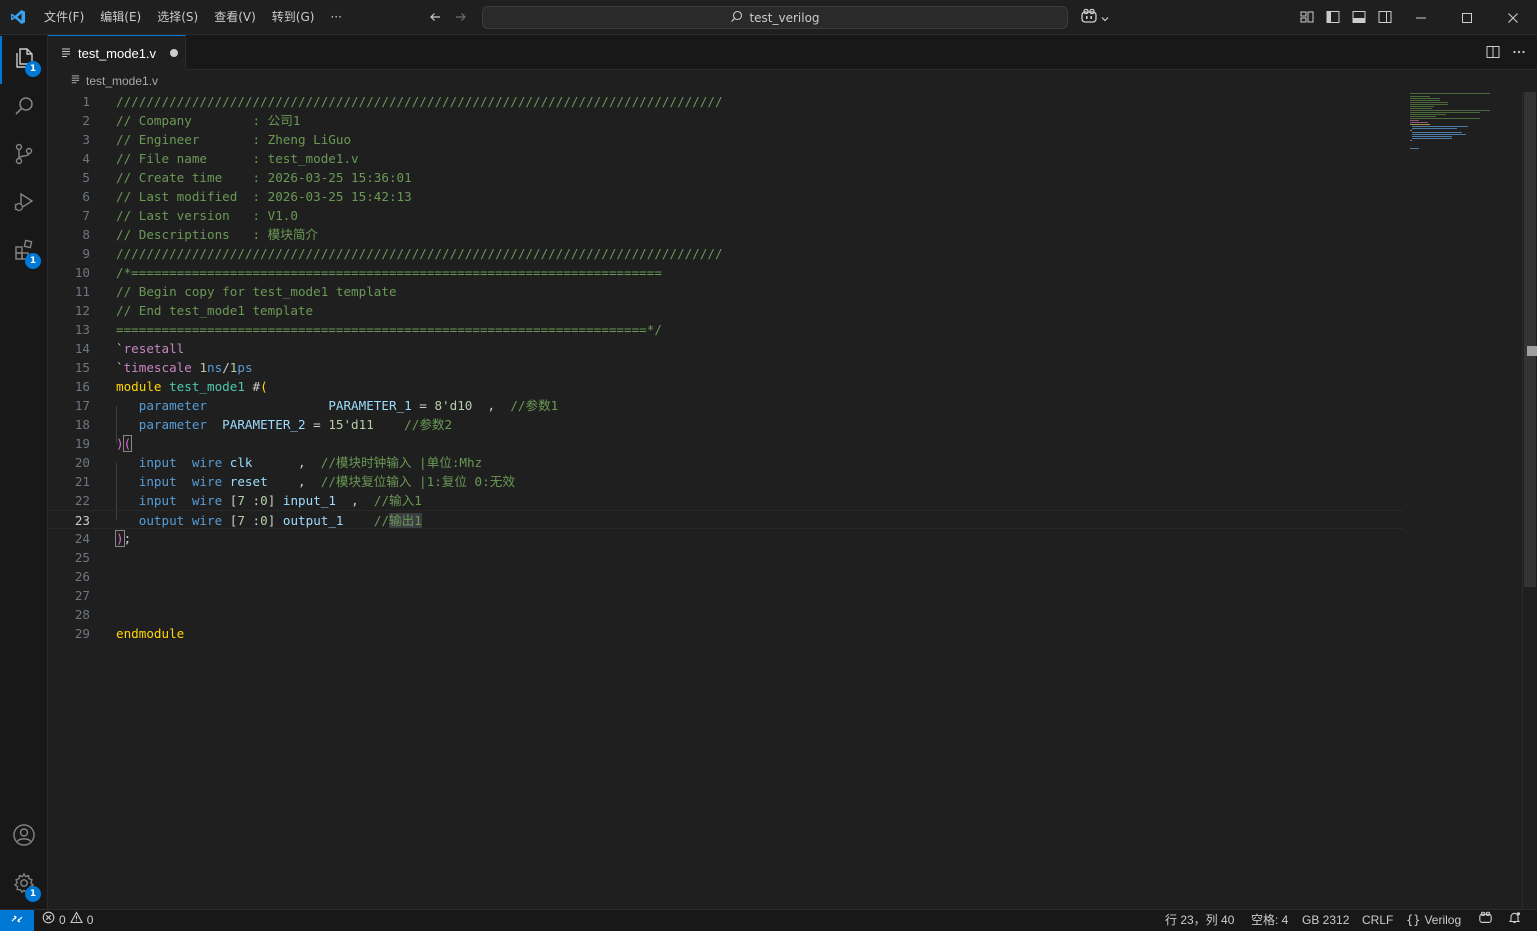 This screenshot has height=931, width=1537. What do you see at coordinates (1513, 17) in the screenshot?
I see `close-icon` at bounding box center [1513, 17].